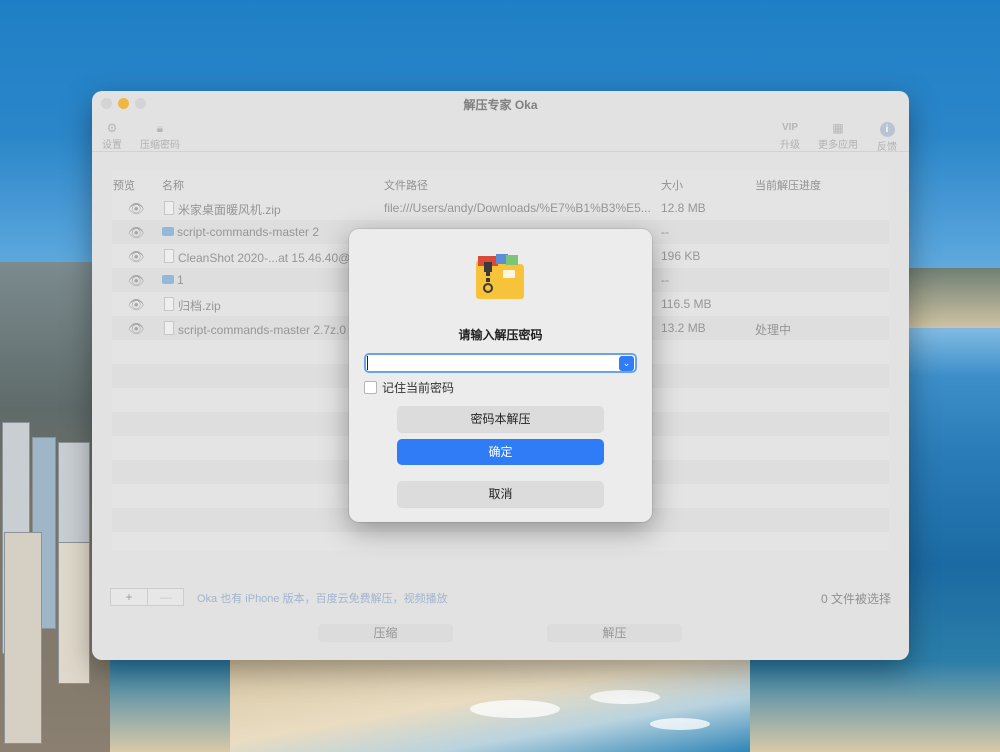 The height and width of the screenshot is (752, 1000). Describe the element at coordinates (500, 363) in the screenshot. I see `password-input` at that location.